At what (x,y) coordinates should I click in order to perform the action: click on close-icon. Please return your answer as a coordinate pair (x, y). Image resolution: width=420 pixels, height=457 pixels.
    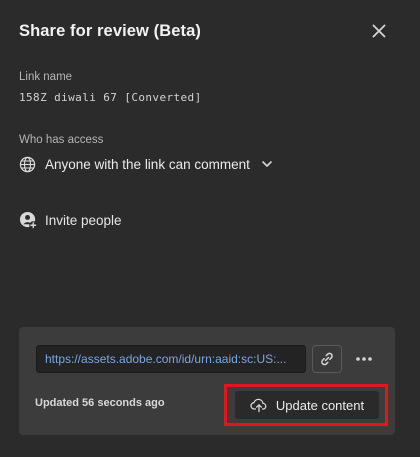
    Looking at the image, I should click on (379, 31).